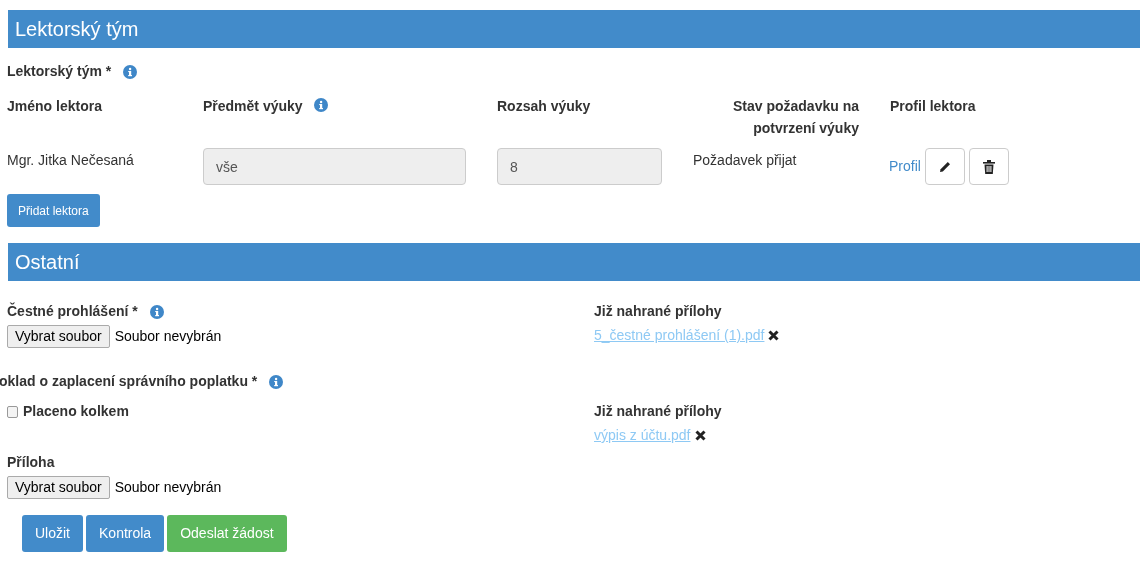 This screenshot has width=1140, height=562. What do you see at coordinates (129, 381) in the screenshot?
I see `field-label: oklad o zaplacení správního poplatku *` at bounding box center [129, 381].